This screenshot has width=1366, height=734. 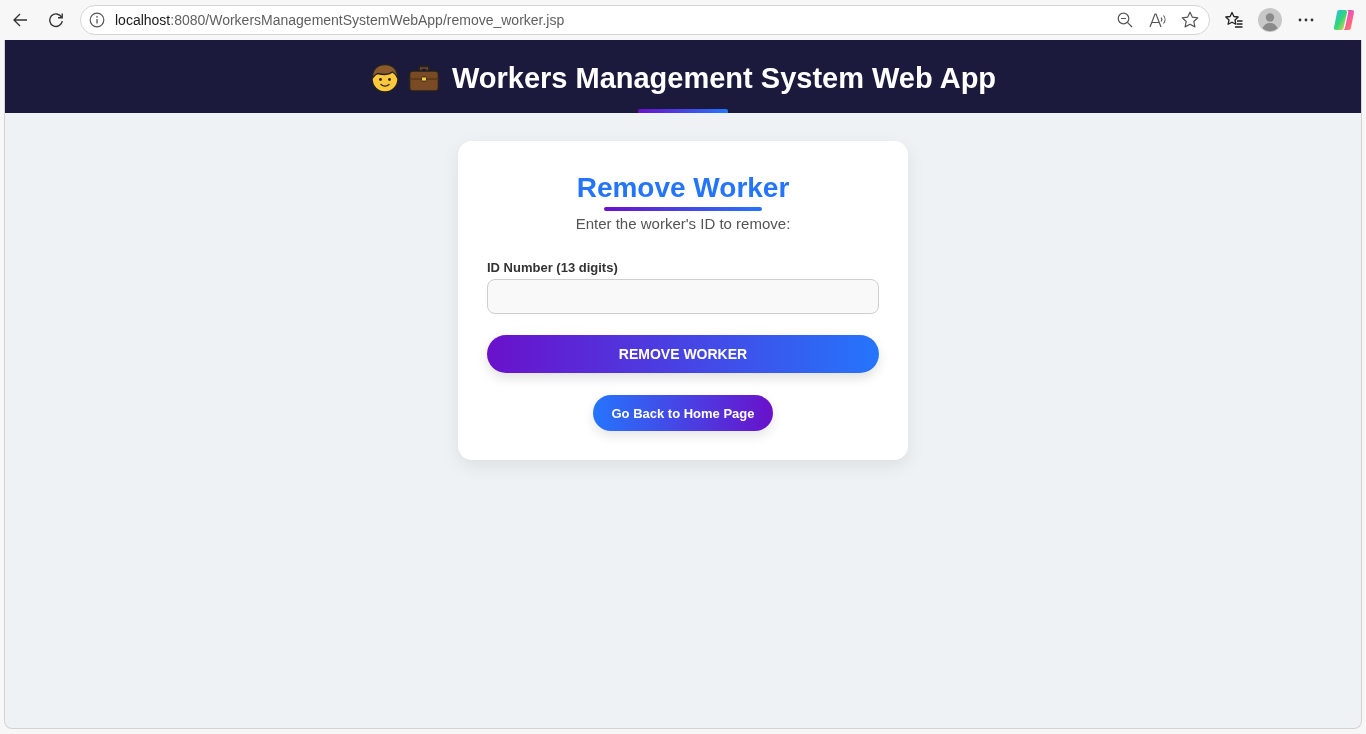 What do you see at coordinates (1306, 20) in the screenshot?
I see `more-icon` at bounding box center [1306, 20].